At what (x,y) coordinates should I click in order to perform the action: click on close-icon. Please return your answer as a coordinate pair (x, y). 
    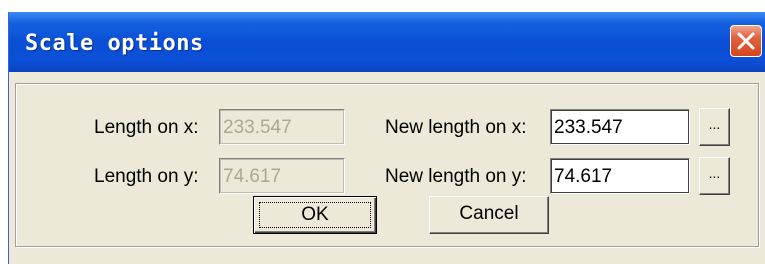
    Looking at the image, I should click on (746, 41).